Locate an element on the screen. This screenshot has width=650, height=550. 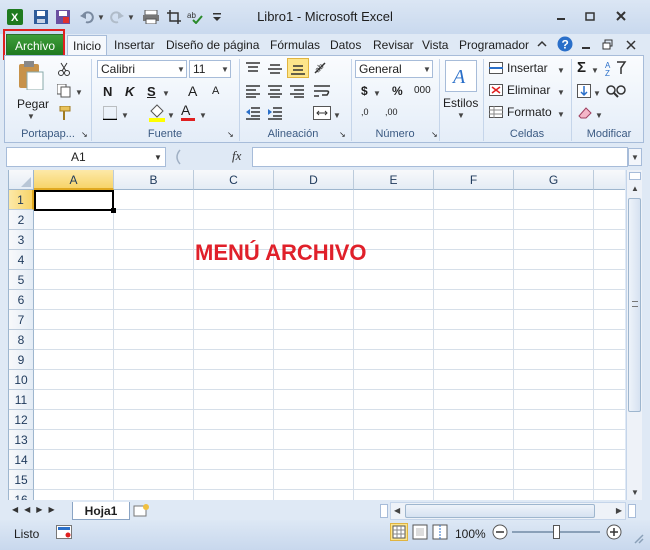
merge-center-icon is located at coordinates (322, 114).